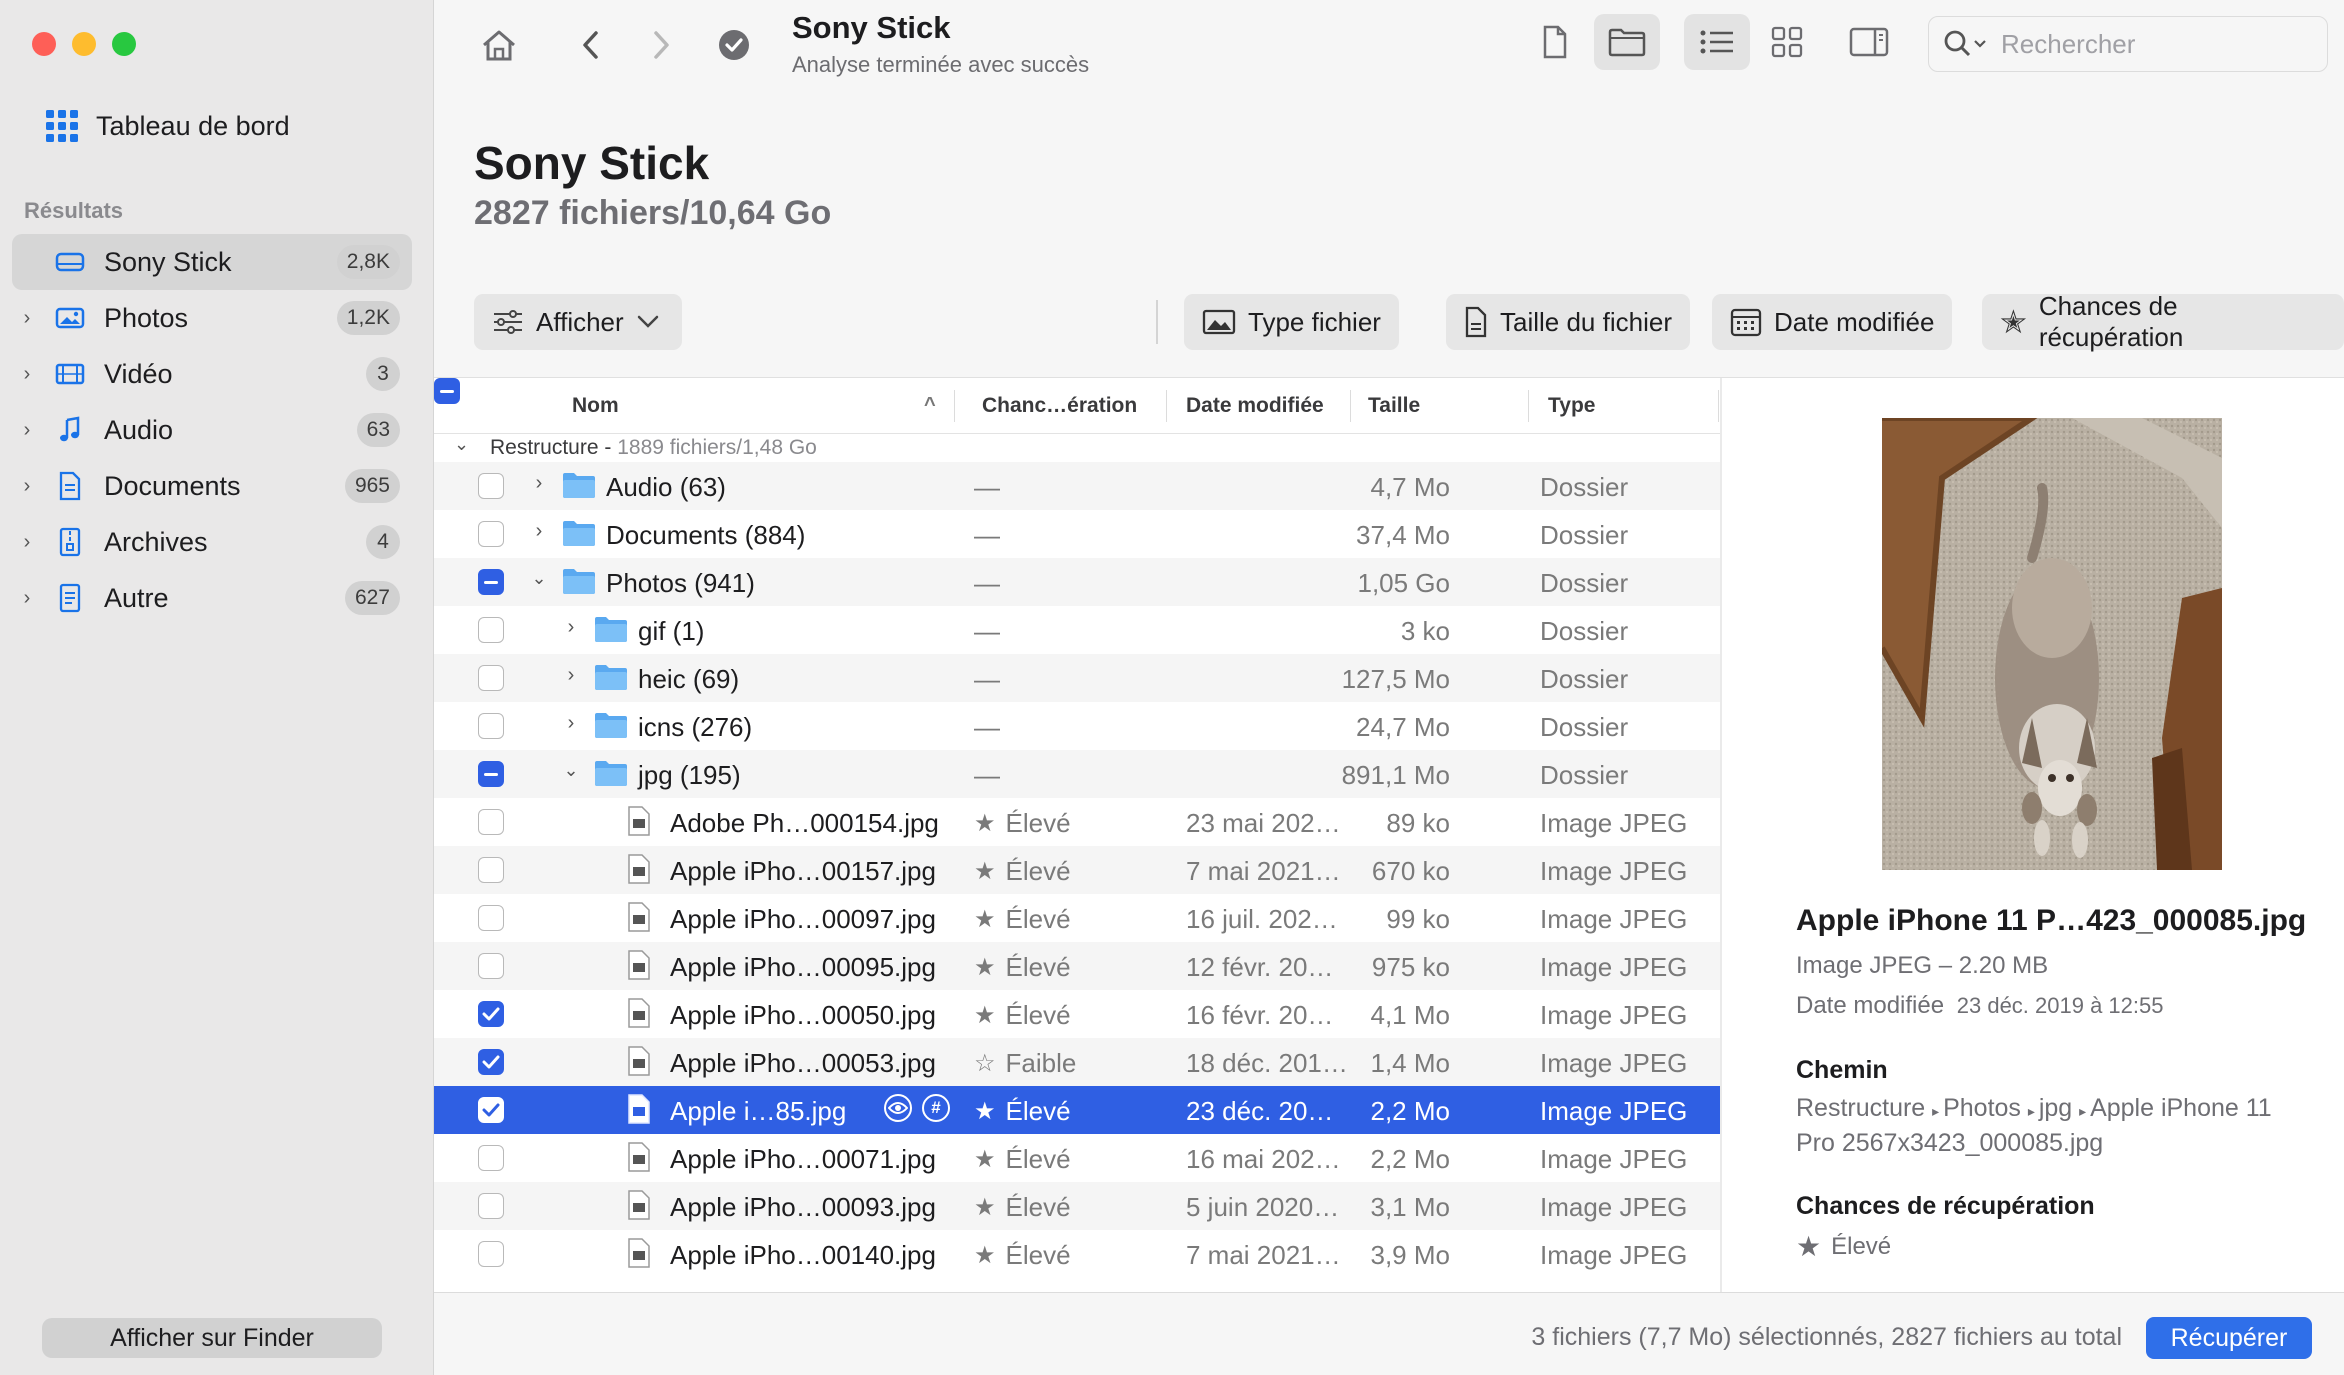  I want to click on sidebar-item-video: › Vidéo 3, so click(212, 374).